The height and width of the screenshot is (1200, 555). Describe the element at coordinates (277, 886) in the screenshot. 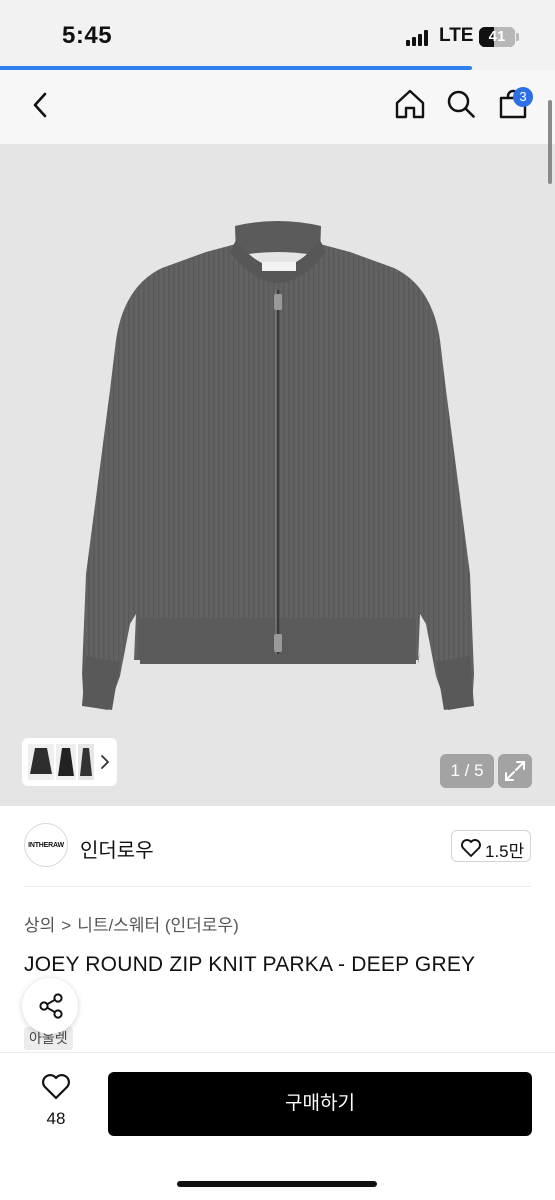

I see `divider` at that location.